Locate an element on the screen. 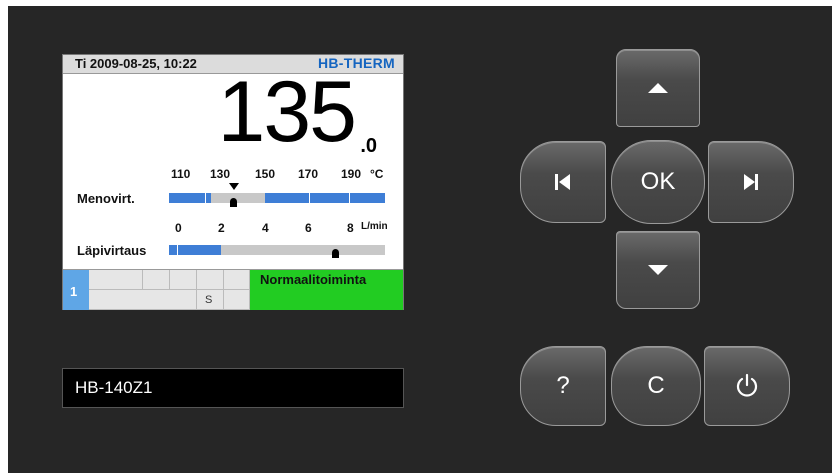 The height and width of the screenshot is (473, 832). down-arrow-icon is located at coordinates (658, 270).